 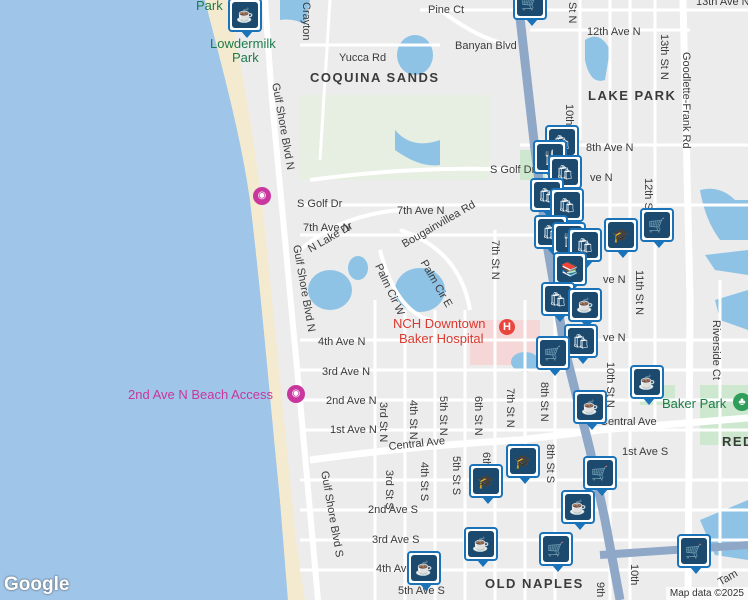 I want to click on street-11th-st-n: 11th St N, so click(x=639, y=293).